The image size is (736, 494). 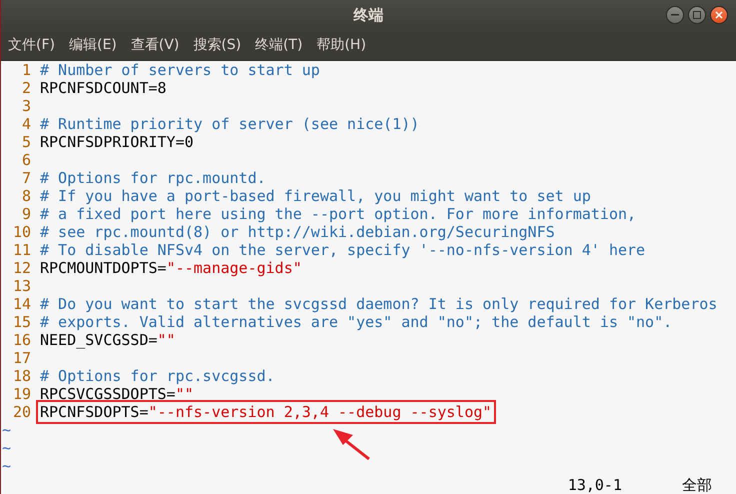 I want to click on code-line: # a fixed port here using the --port option. For more information,, so click(x=338, y=214).